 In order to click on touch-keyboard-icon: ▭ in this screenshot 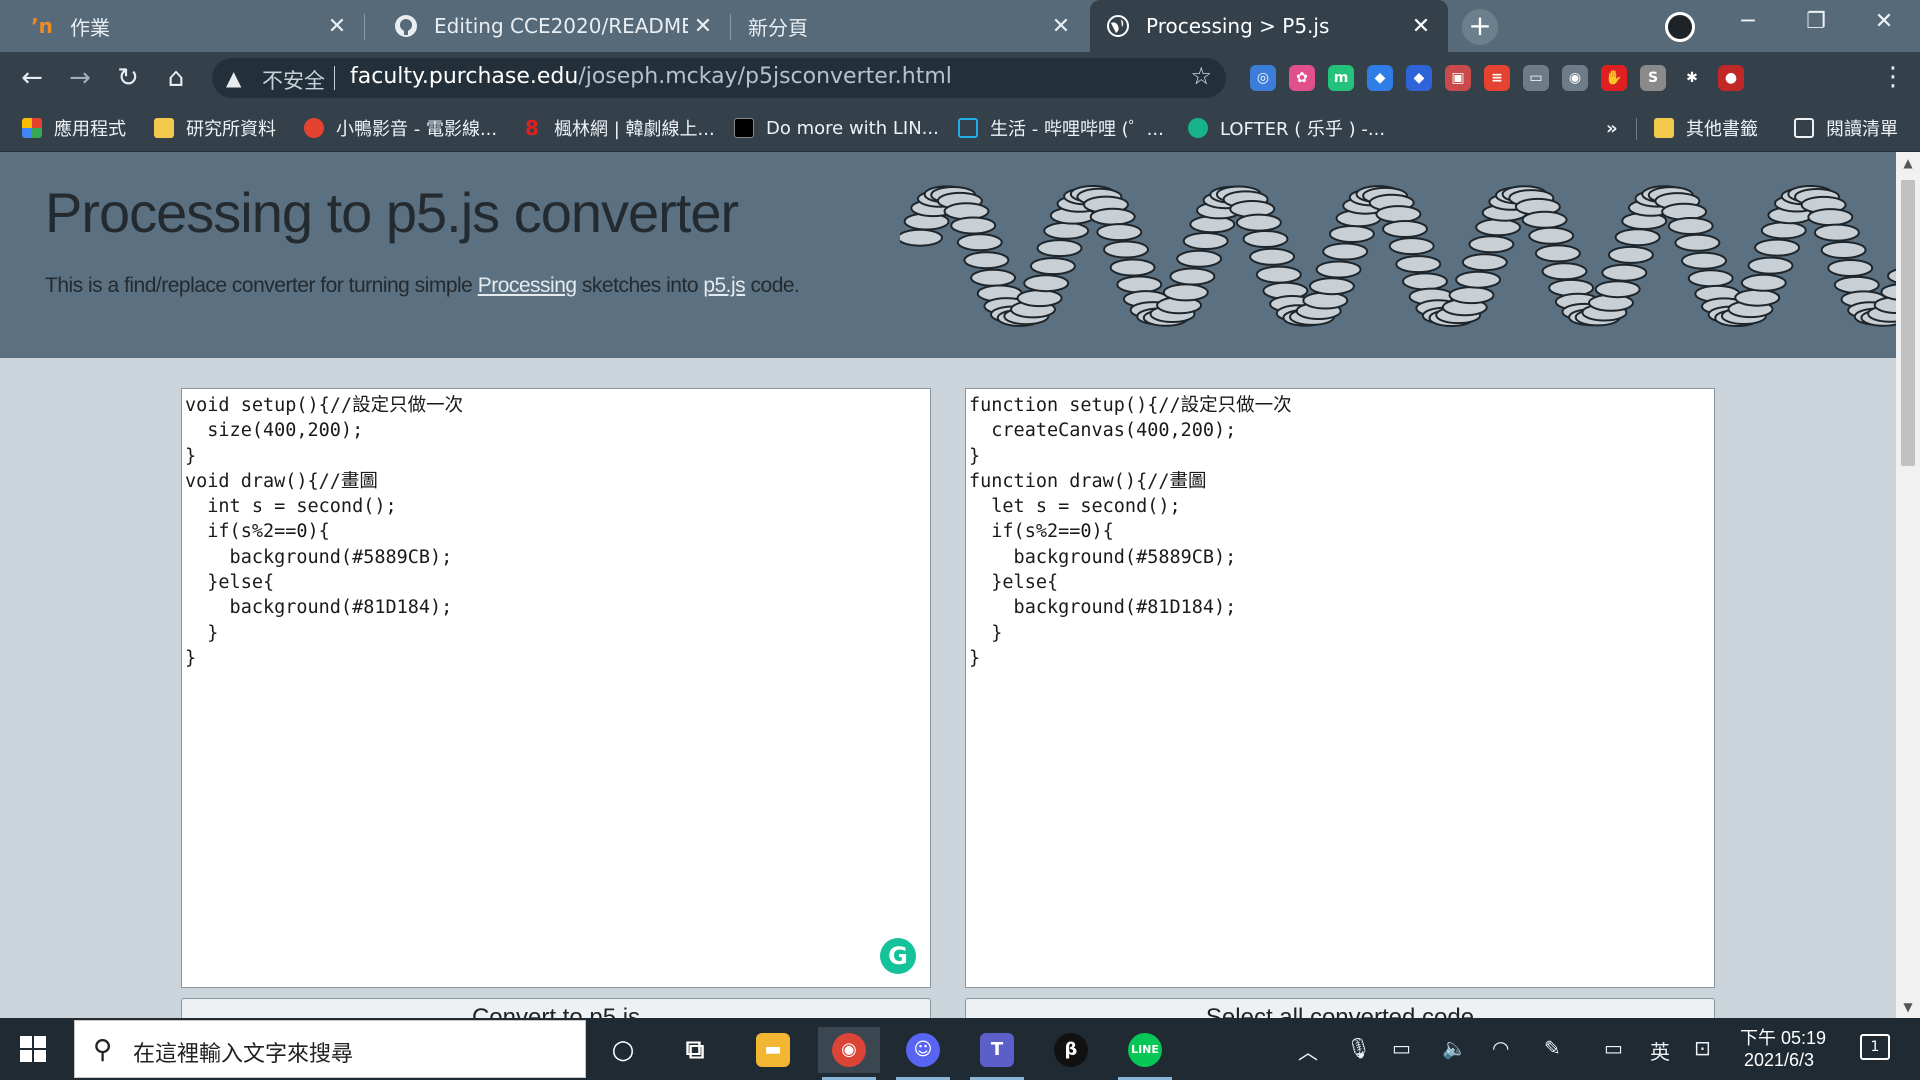, I will do `click(1613, 1048)`.